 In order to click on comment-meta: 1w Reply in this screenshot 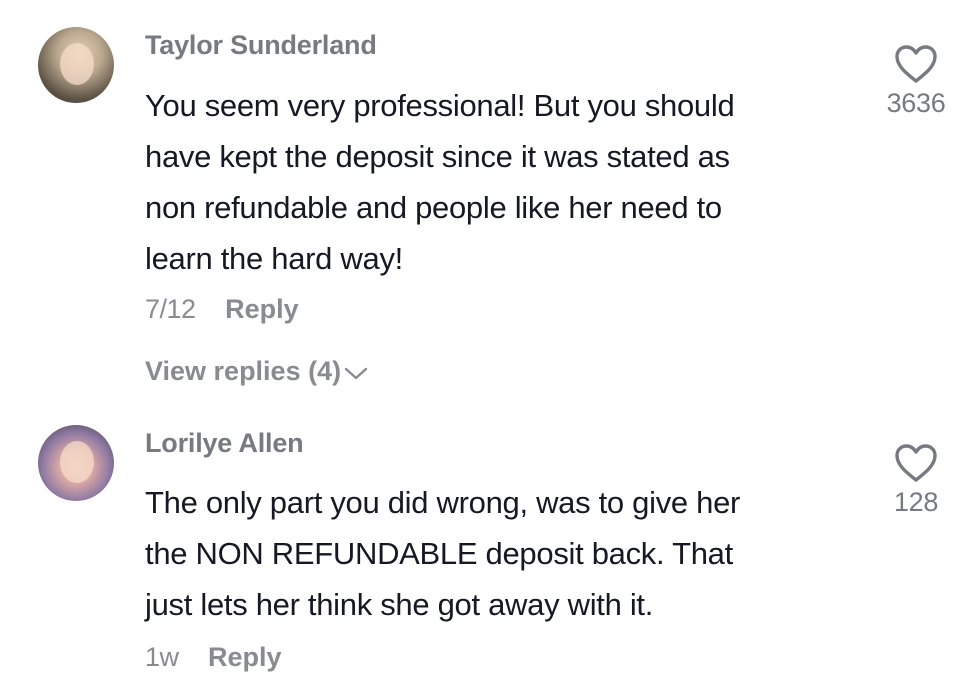, I will do `click(213, 657)`.